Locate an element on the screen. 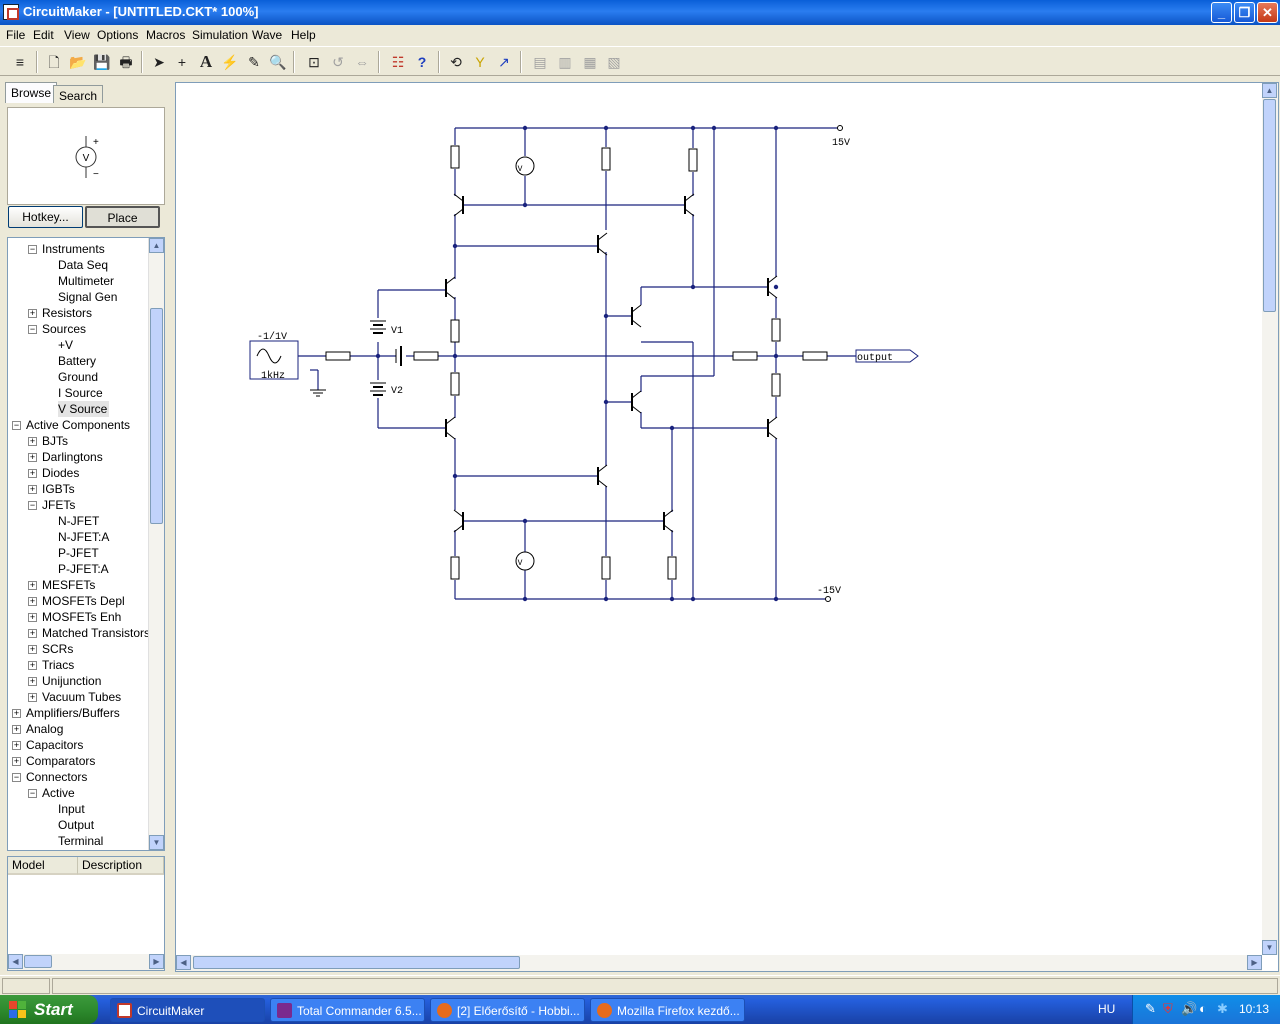 Image resolution: width=1280 pixels, height=1024 pixels. tree-item: Active Components is located at coordinates (79, 425).